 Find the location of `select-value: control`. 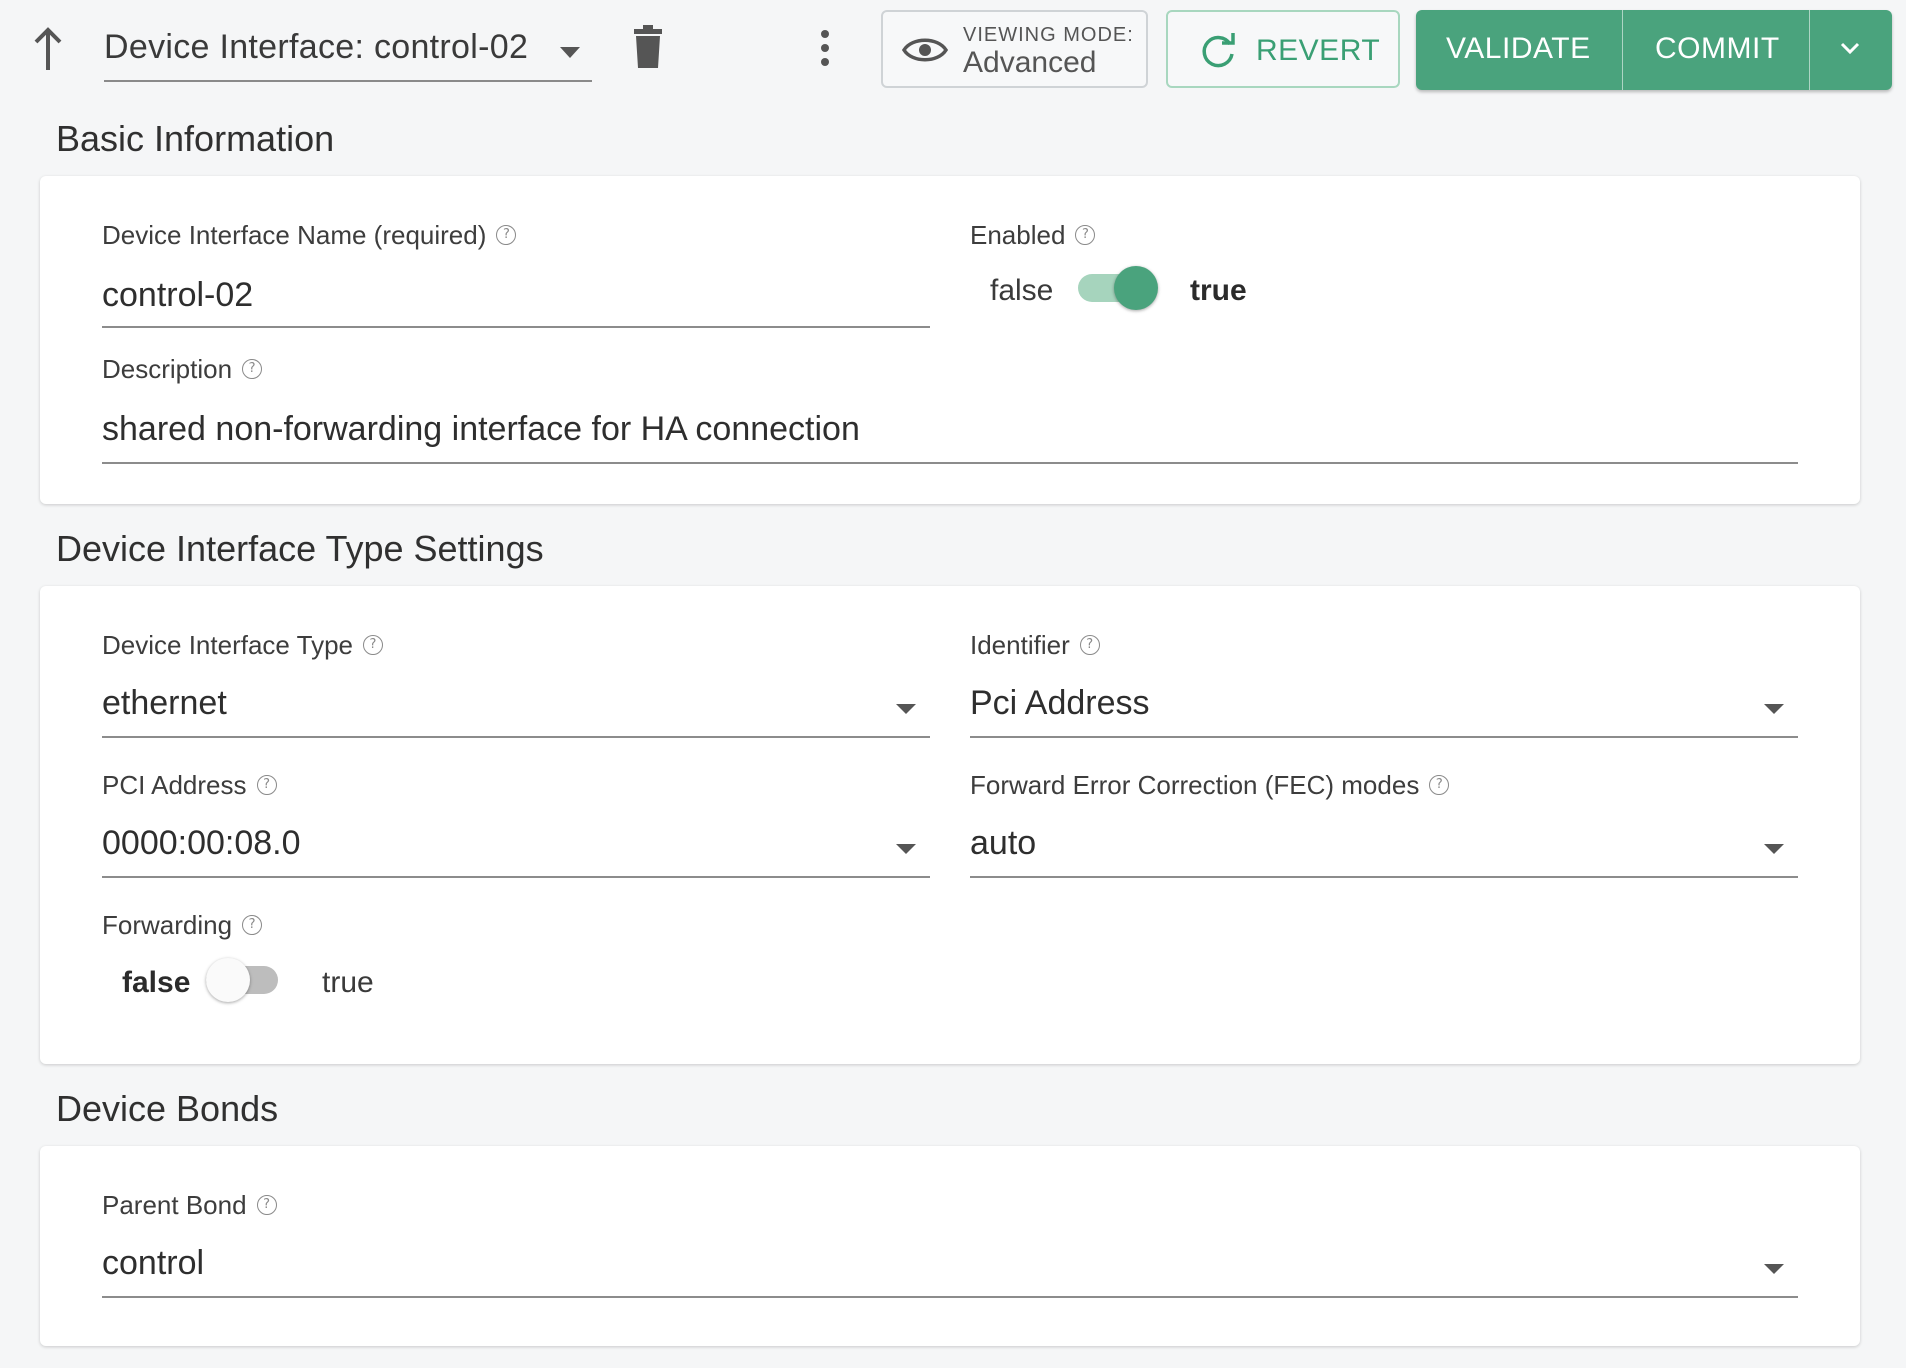

select-value: control is located at coordinates (153, 1263).